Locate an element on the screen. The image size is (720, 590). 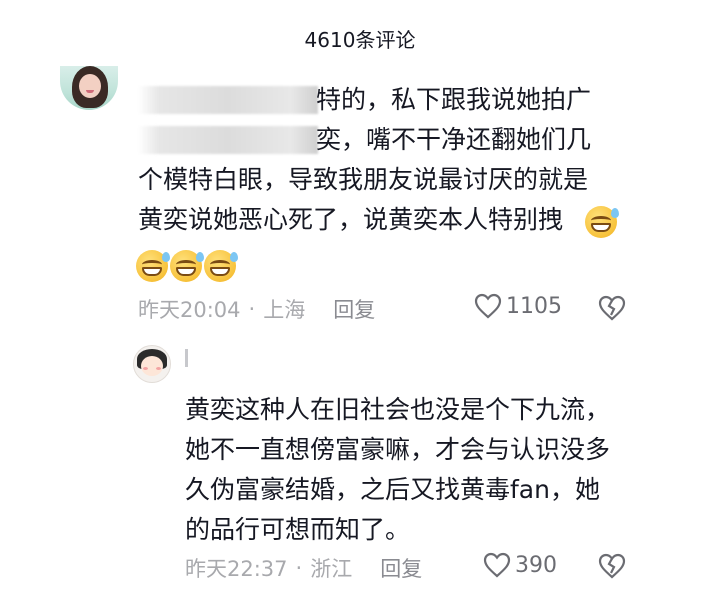
comment-location: 浙江 is located at coordinates (331, 569).